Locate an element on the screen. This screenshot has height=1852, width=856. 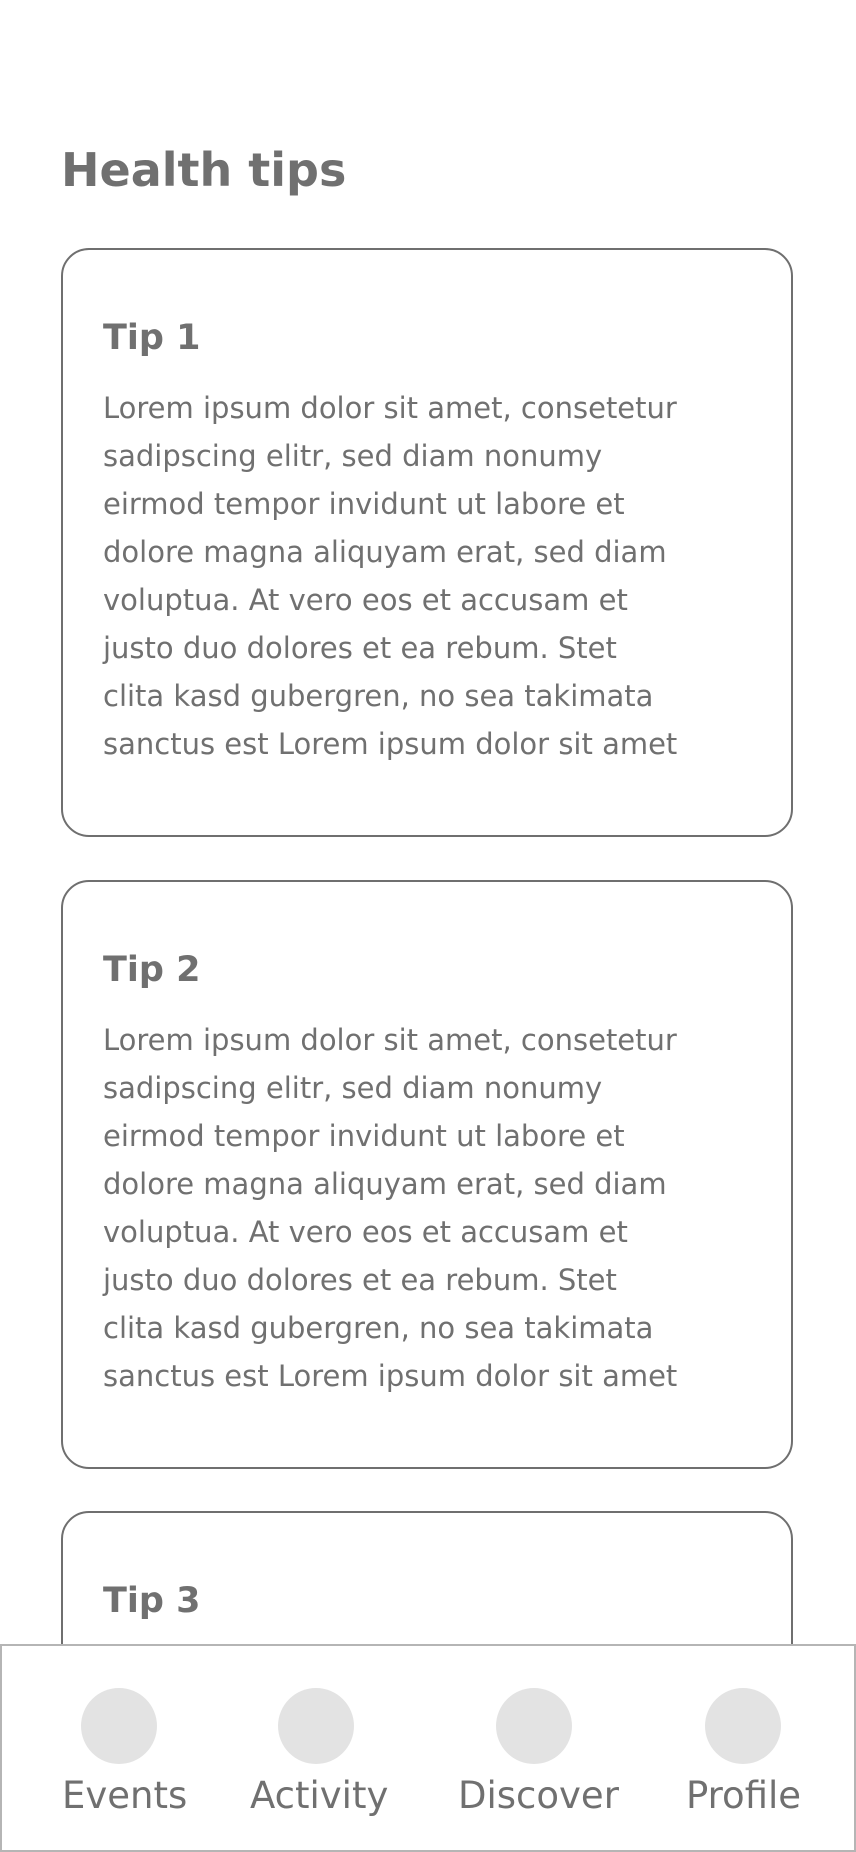
nav-label-activity: Activity is located at coordinates (319, 1795).